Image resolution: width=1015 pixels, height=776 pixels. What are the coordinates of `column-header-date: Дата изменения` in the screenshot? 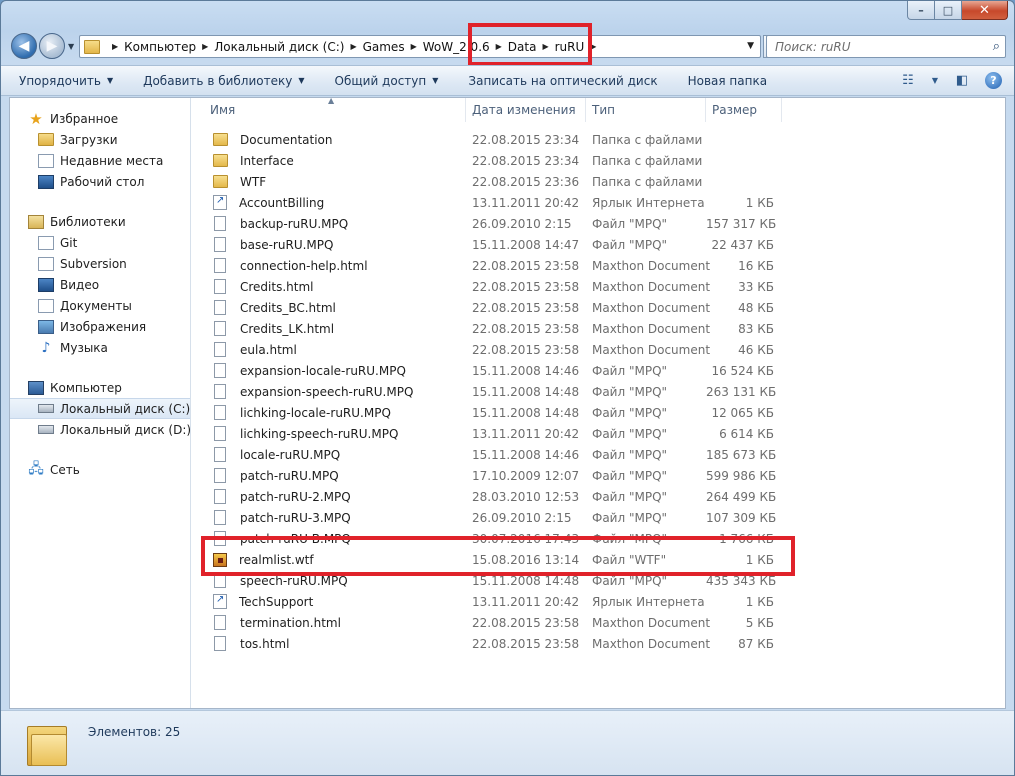 It's located at (526, 110).